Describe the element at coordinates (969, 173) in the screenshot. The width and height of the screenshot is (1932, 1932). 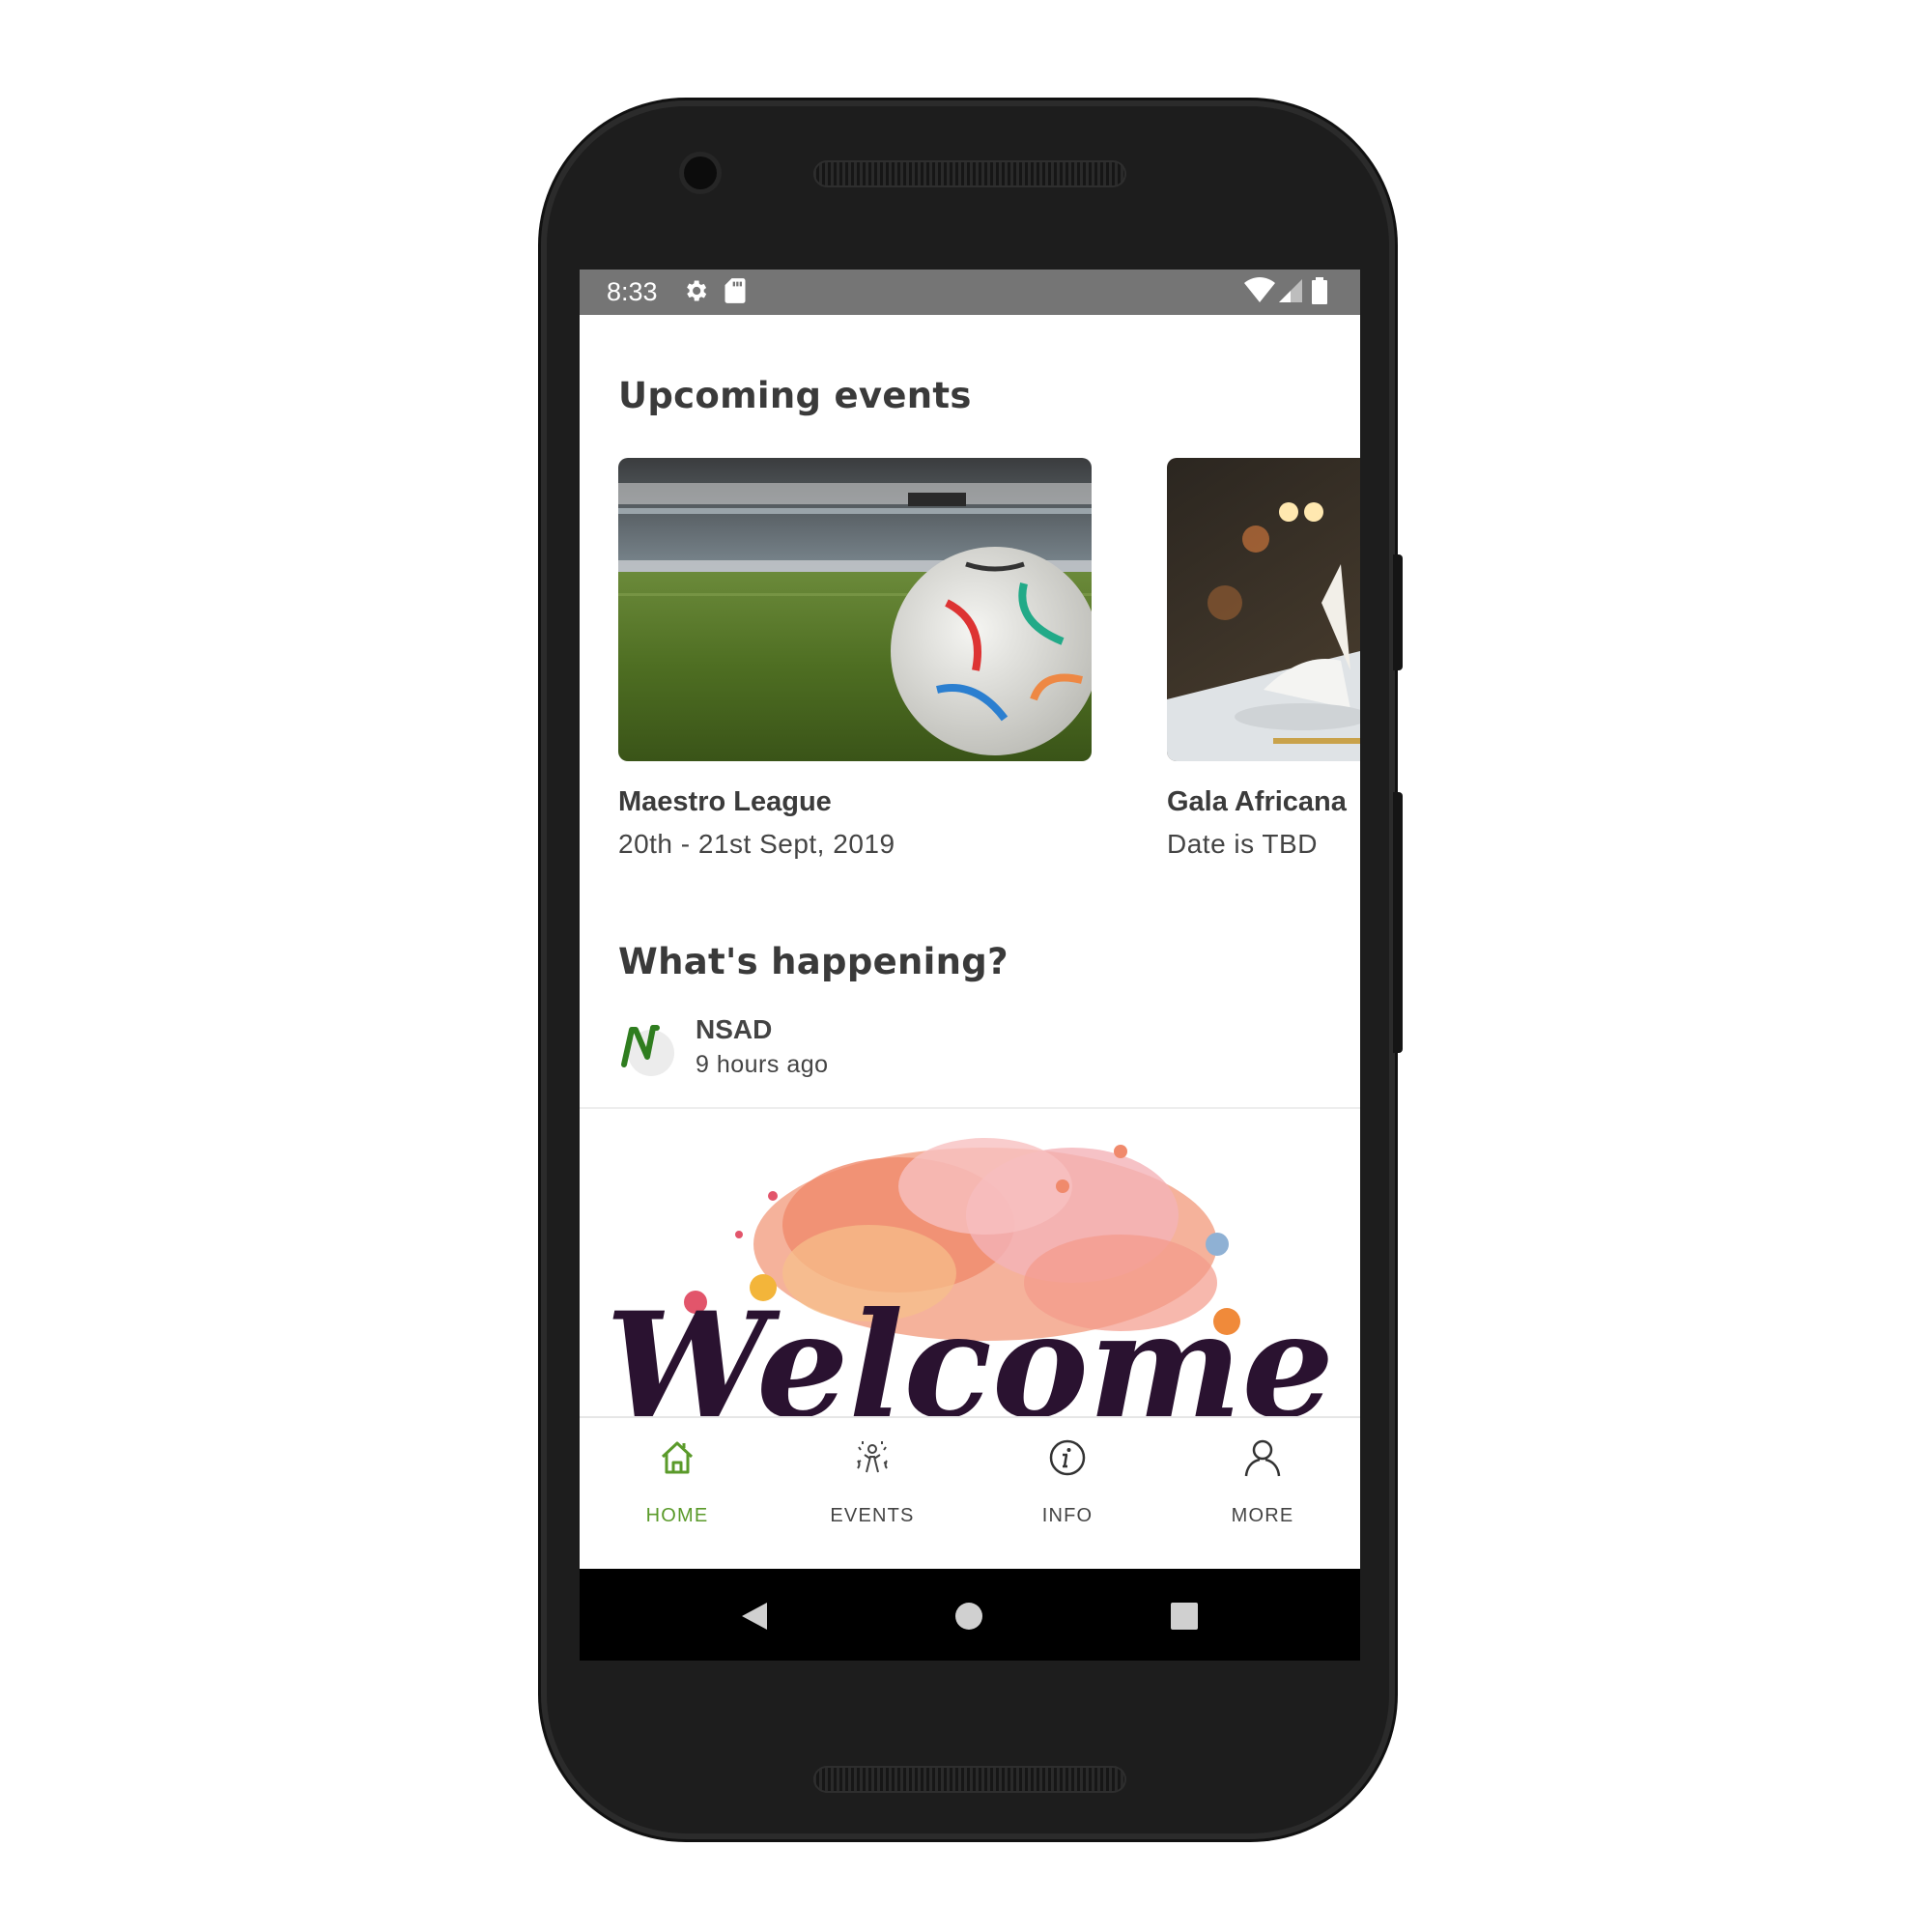
I see `top-speaker` at that location.